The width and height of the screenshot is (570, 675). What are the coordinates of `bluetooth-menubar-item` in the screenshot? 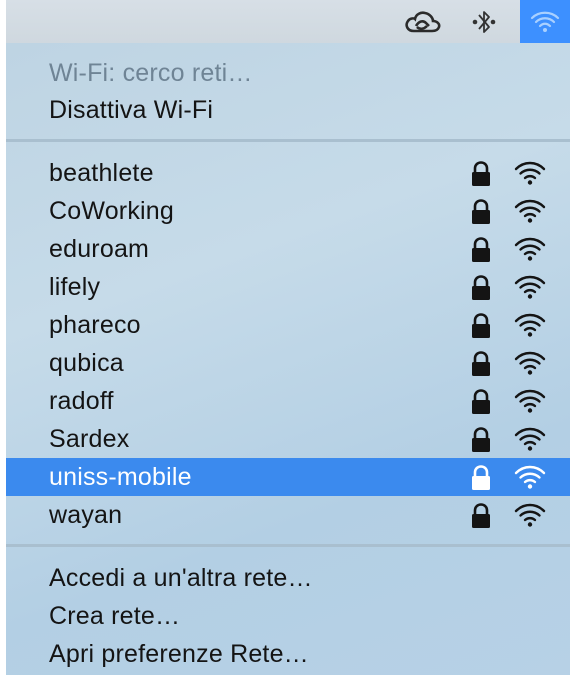 It's located at (484, 21).